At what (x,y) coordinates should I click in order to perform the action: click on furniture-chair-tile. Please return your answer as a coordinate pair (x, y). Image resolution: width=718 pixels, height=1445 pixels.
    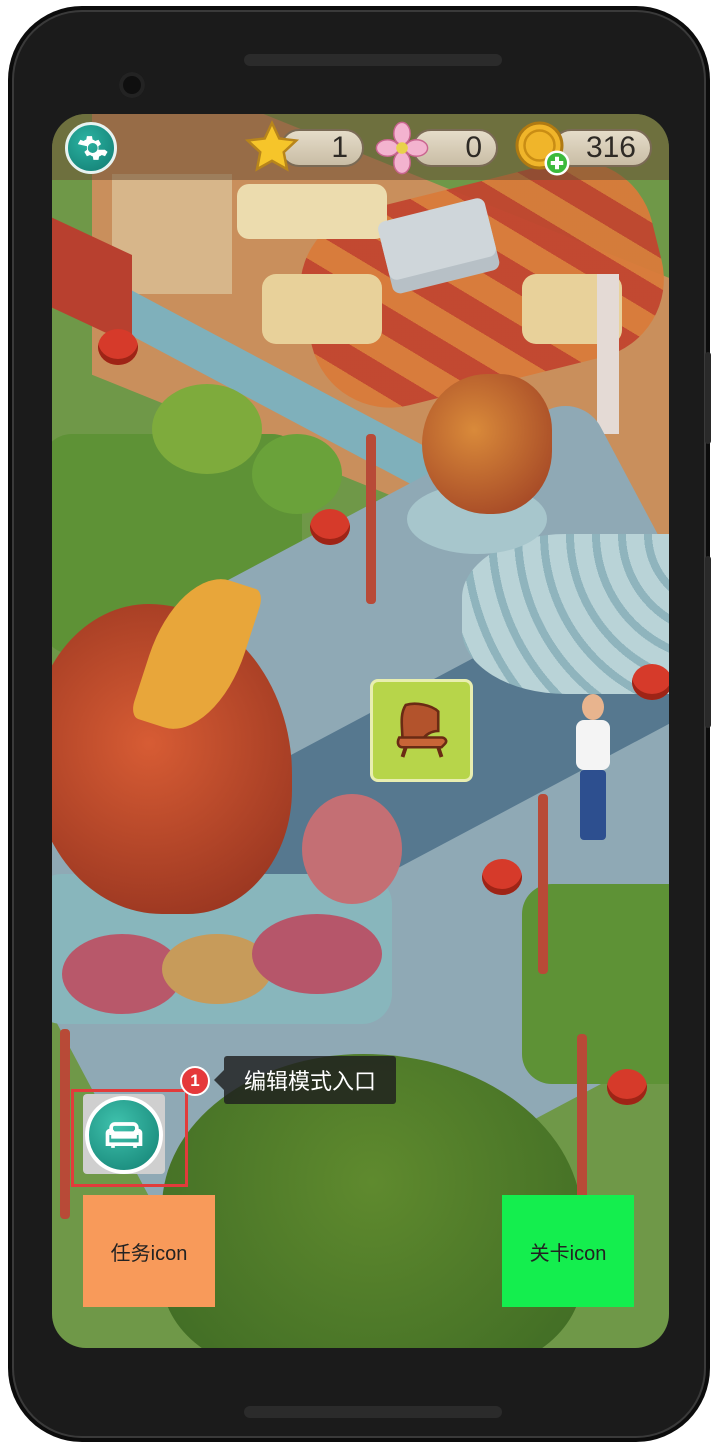
    Looking at the image, I should click on (421, 730).